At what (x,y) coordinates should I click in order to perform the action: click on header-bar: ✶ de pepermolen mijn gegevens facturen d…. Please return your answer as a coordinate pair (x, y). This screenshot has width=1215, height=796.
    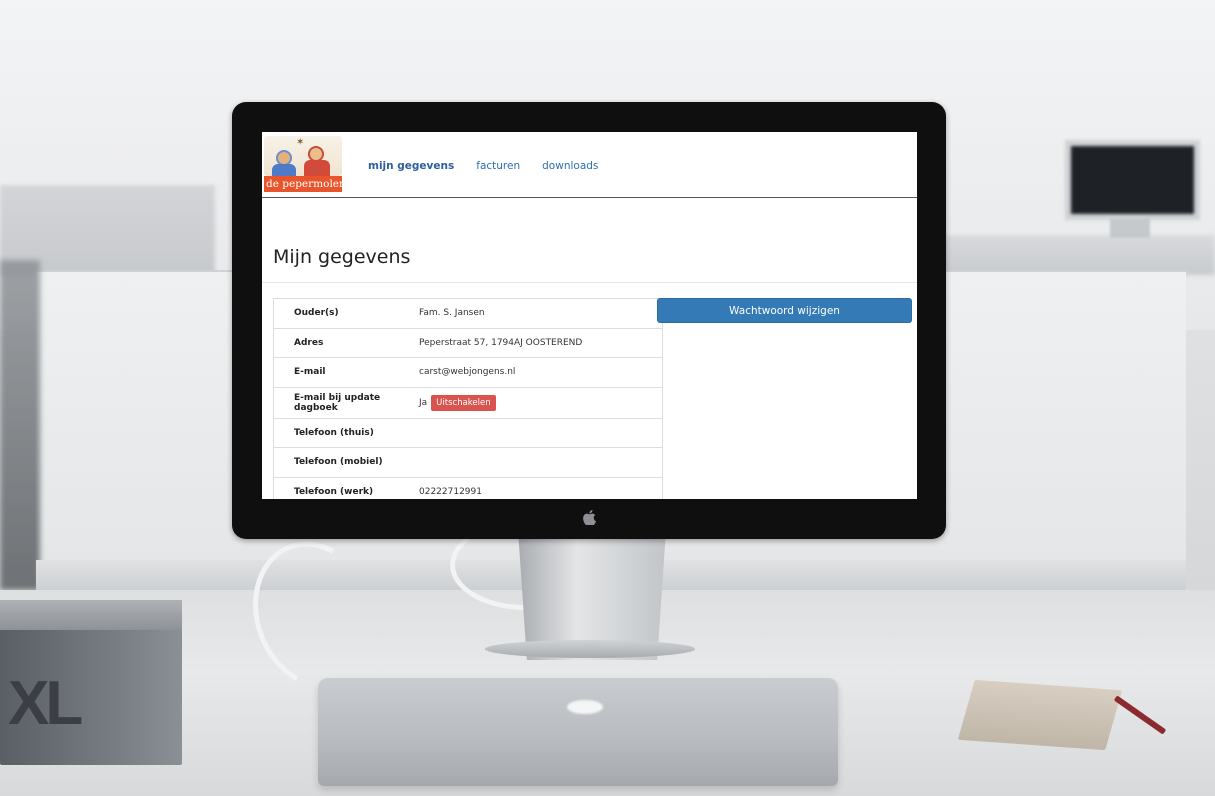
    Looking at the image, I should click on (589, 165).